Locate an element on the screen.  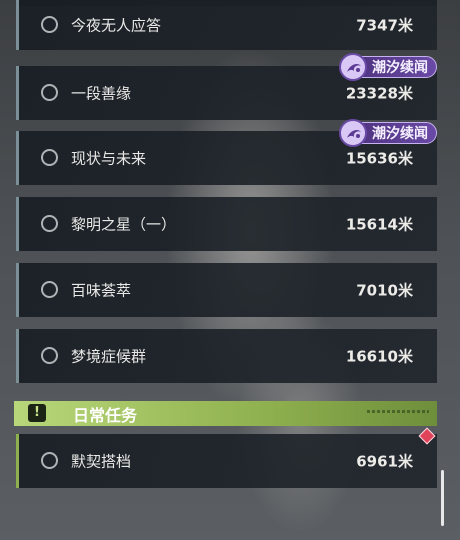
exclamation-box-icon: ! is located at coordinates (37, 413).